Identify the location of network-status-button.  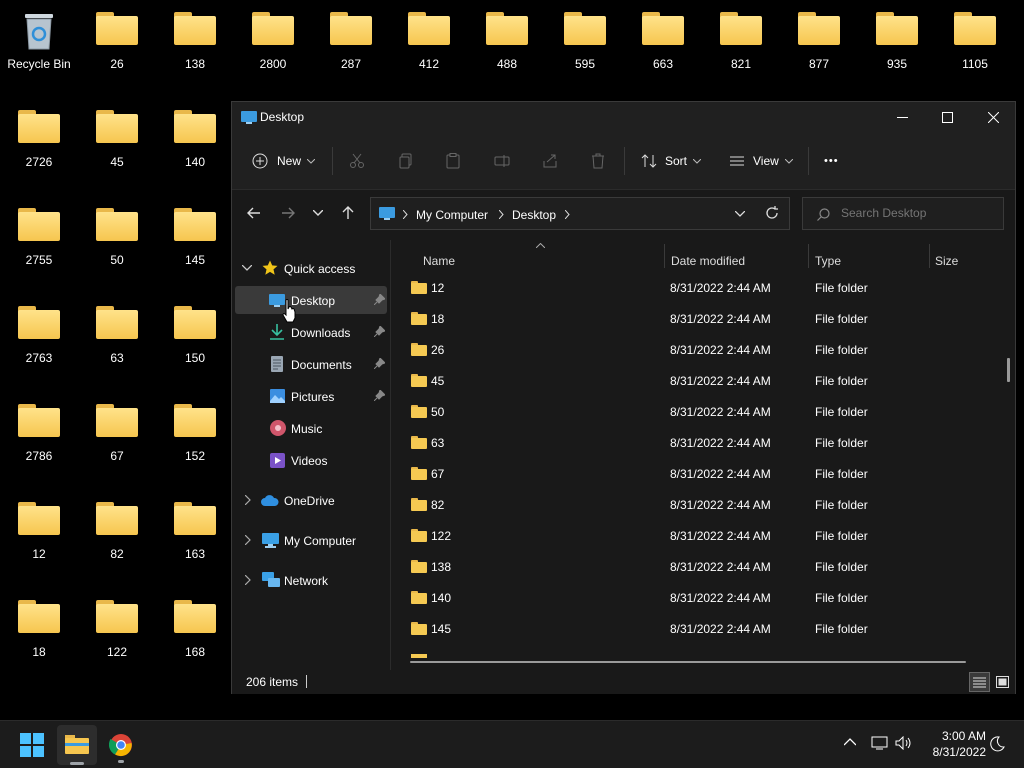
(879, 743).